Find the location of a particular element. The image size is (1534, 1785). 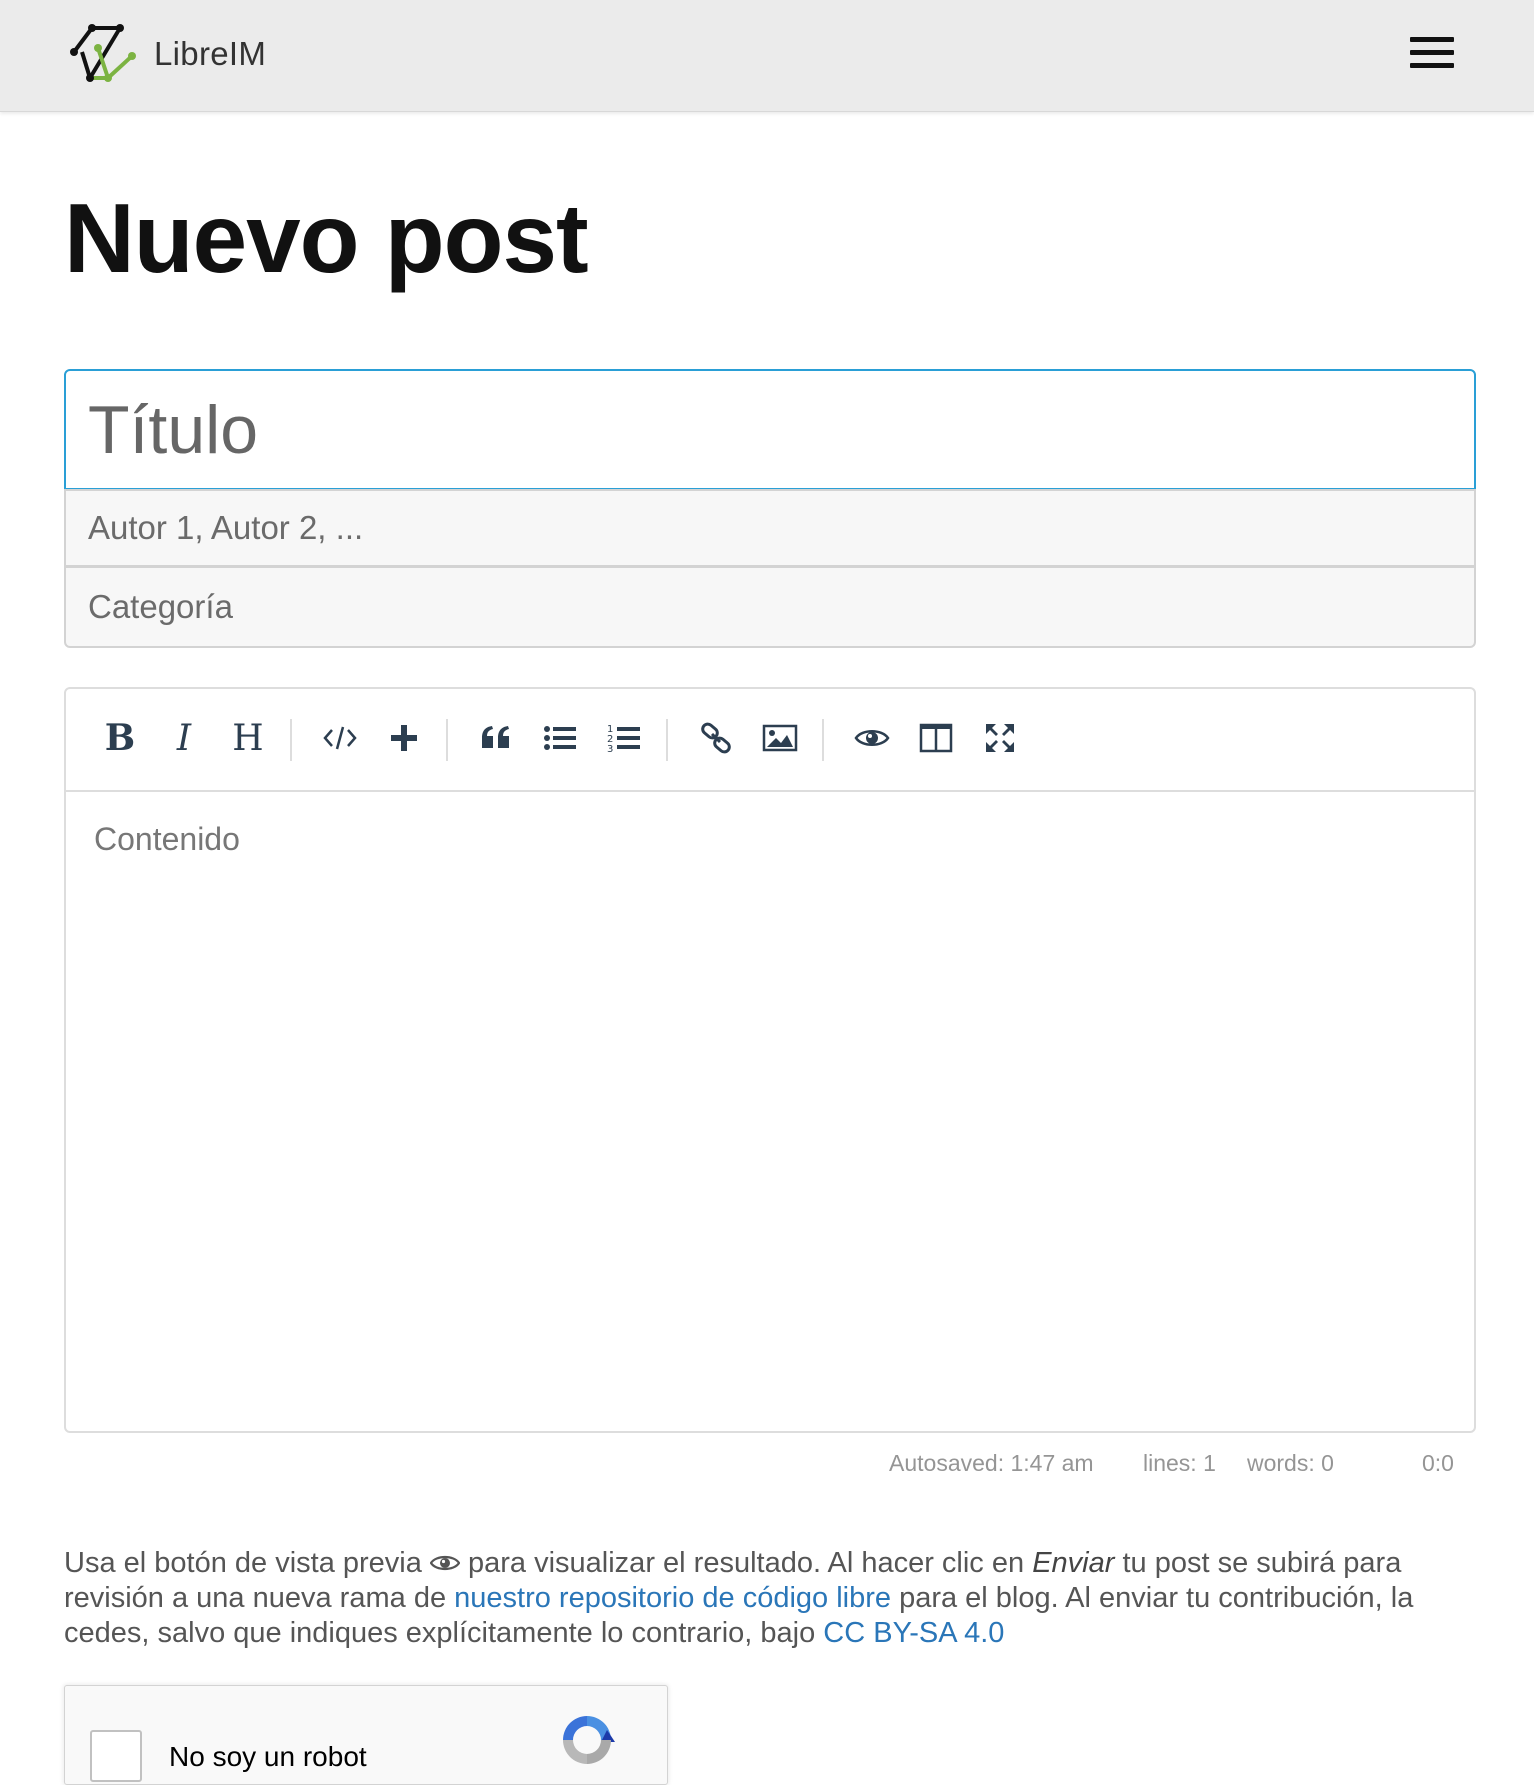

recaptcha-logo-icon is located at coordinates (589, 1740).